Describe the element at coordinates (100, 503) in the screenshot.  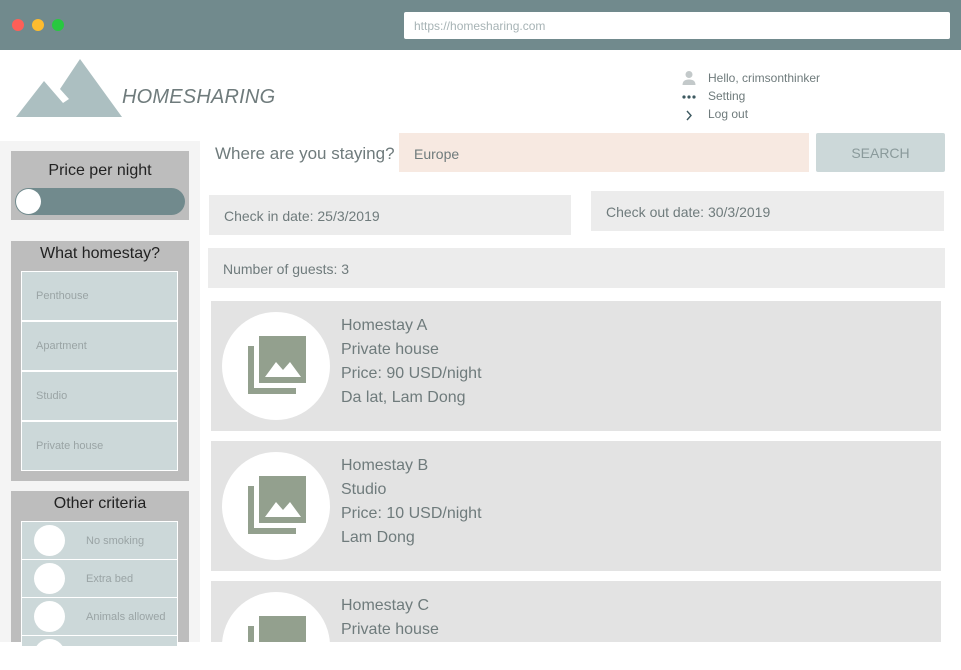
I see `other-criteria-title: Other criteria` at that location.